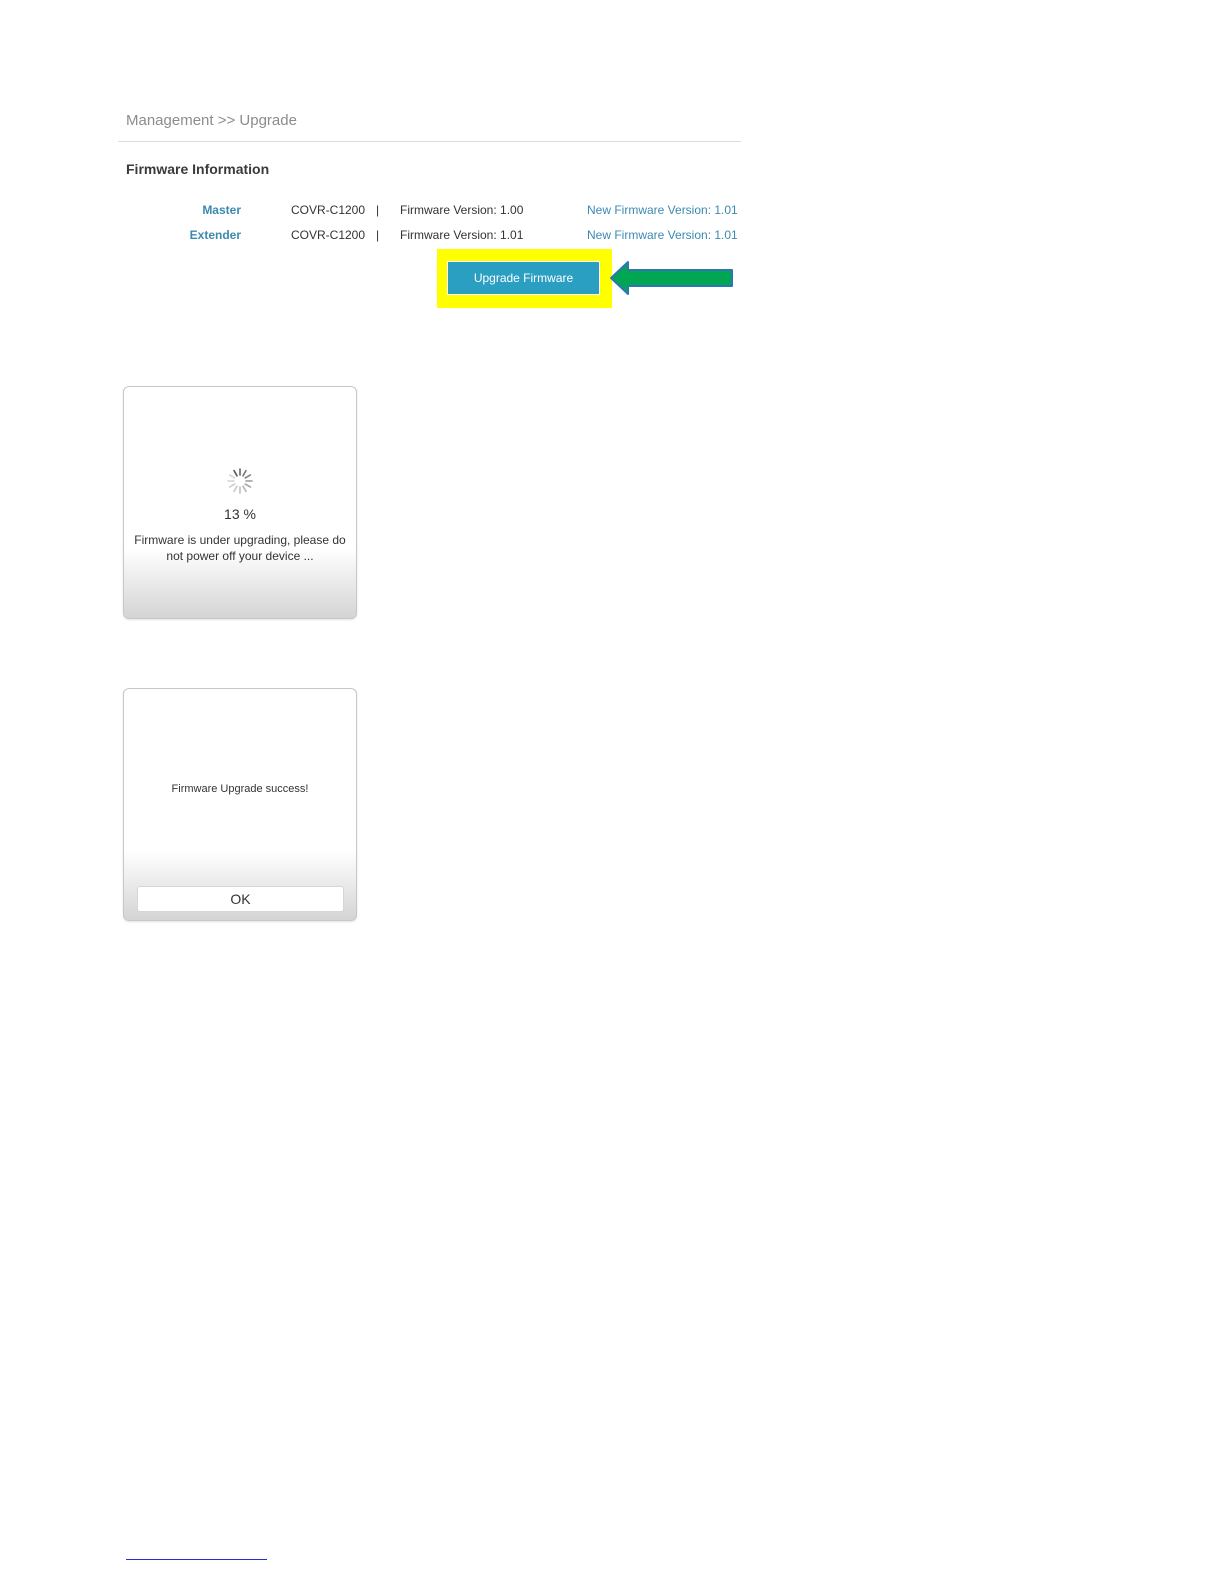 This screenshot has width=1224, height=1584. Describe the element at coordinates (215, 235) in the screenshot. I see `device-name: Extender` at that location.